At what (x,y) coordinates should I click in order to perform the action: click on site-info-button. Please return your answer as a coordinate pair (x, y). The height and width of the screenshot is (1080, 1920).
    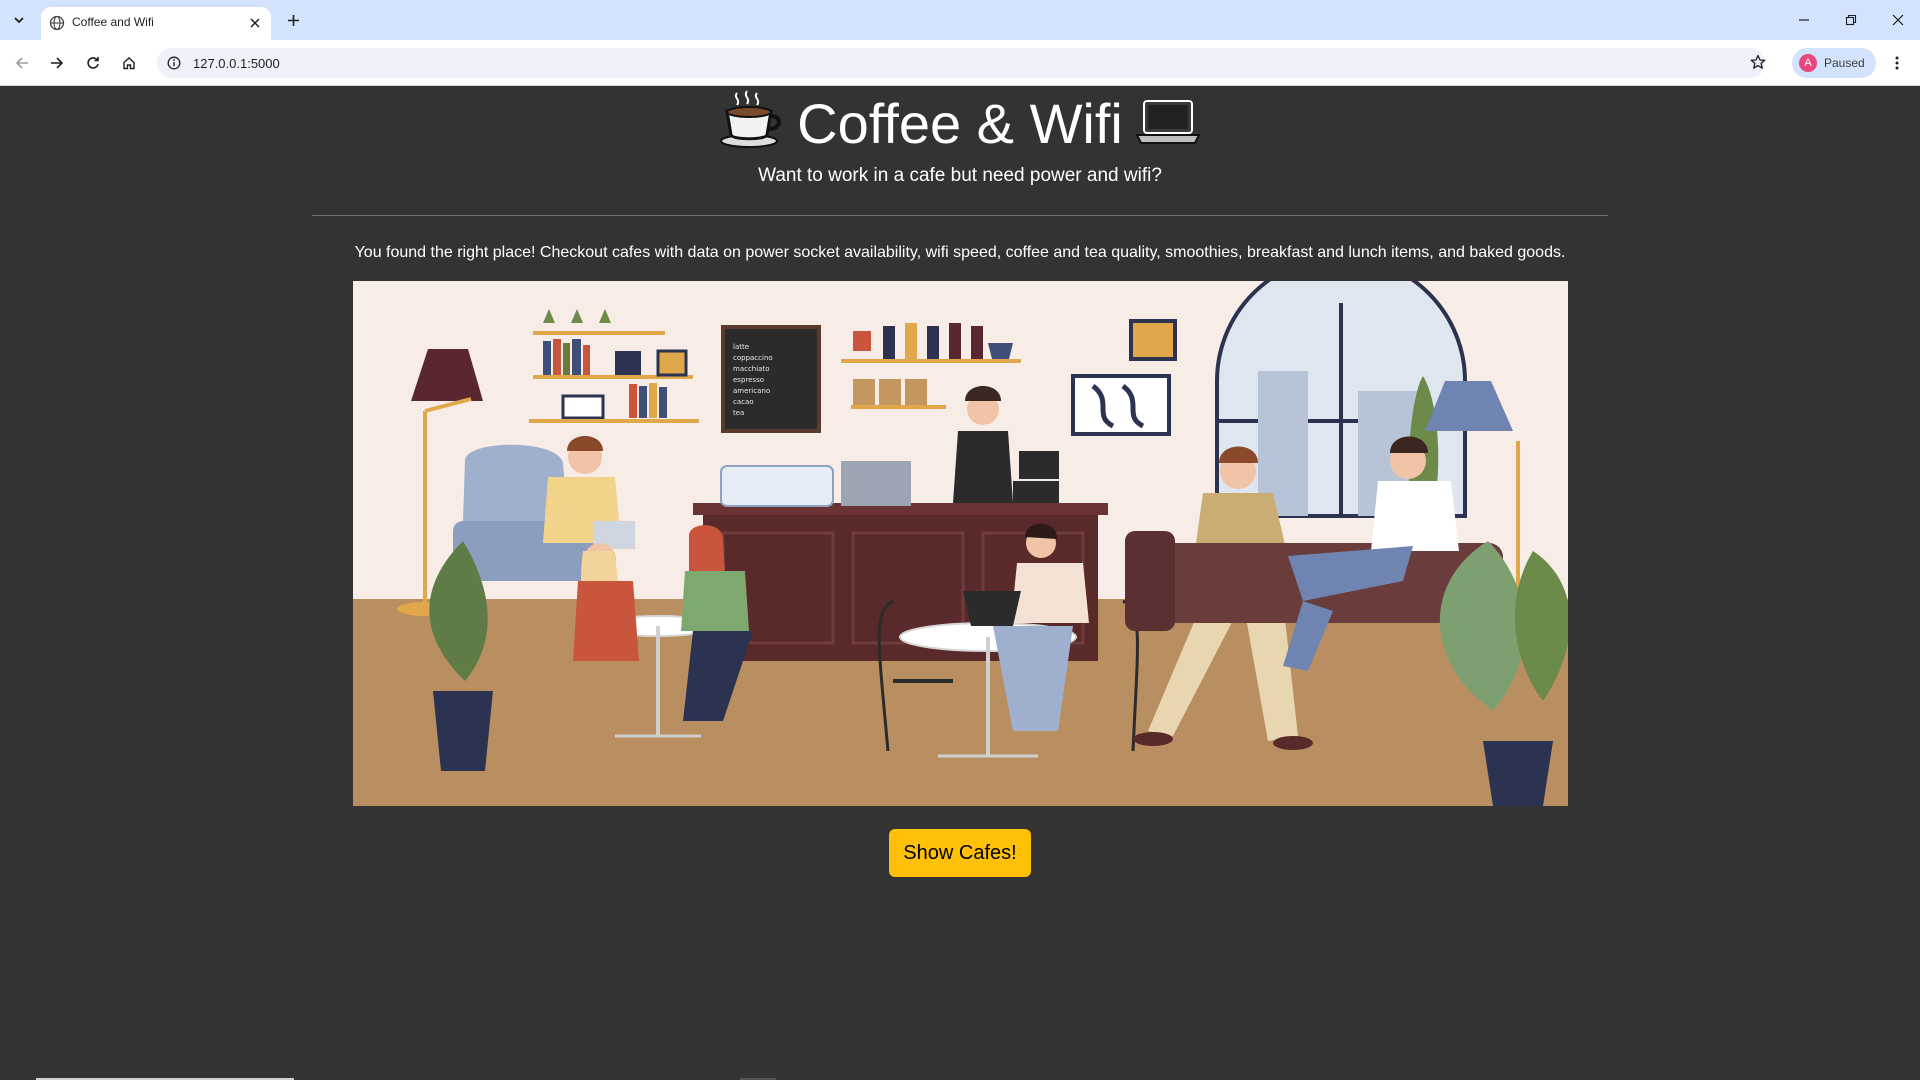
    Looking at the image, I should click on (174, 63).